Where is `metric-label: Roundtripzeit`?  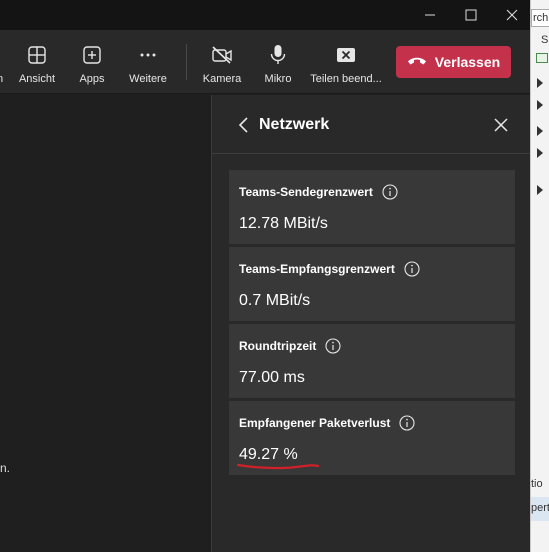 metric-label: Roundtripzeit is located at coordinates (278, 346).